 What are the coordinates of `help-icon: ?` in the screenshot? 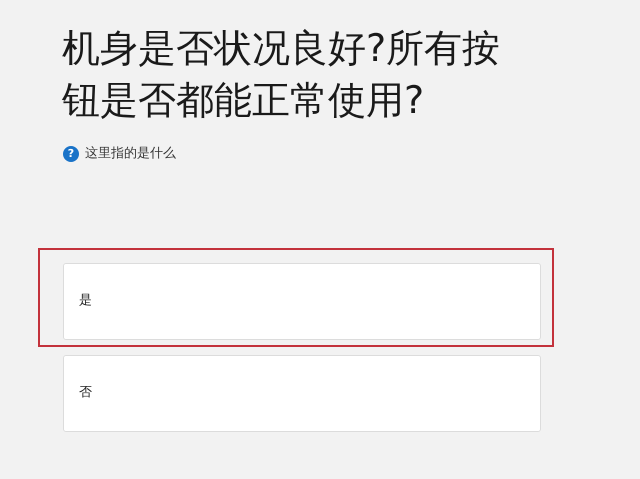 It's located at (71, 154).